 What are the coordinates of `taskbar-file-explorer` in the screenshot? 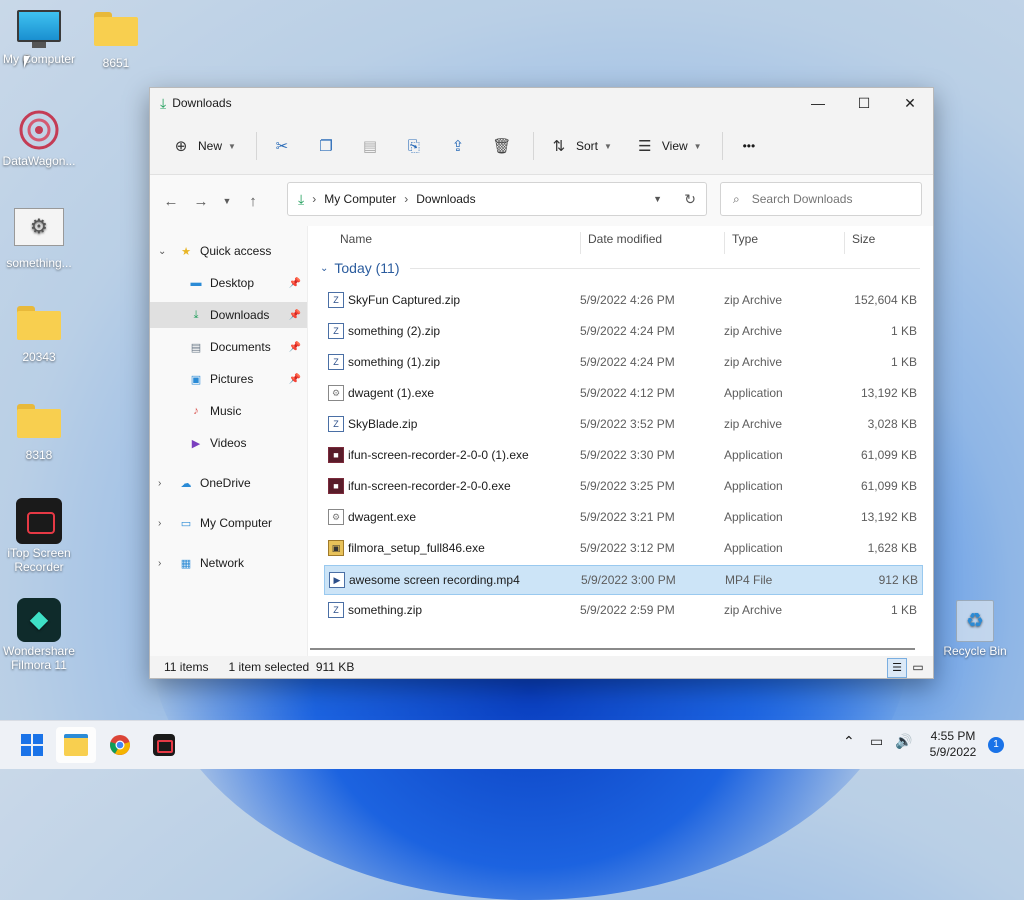 It's located at (76, 745).